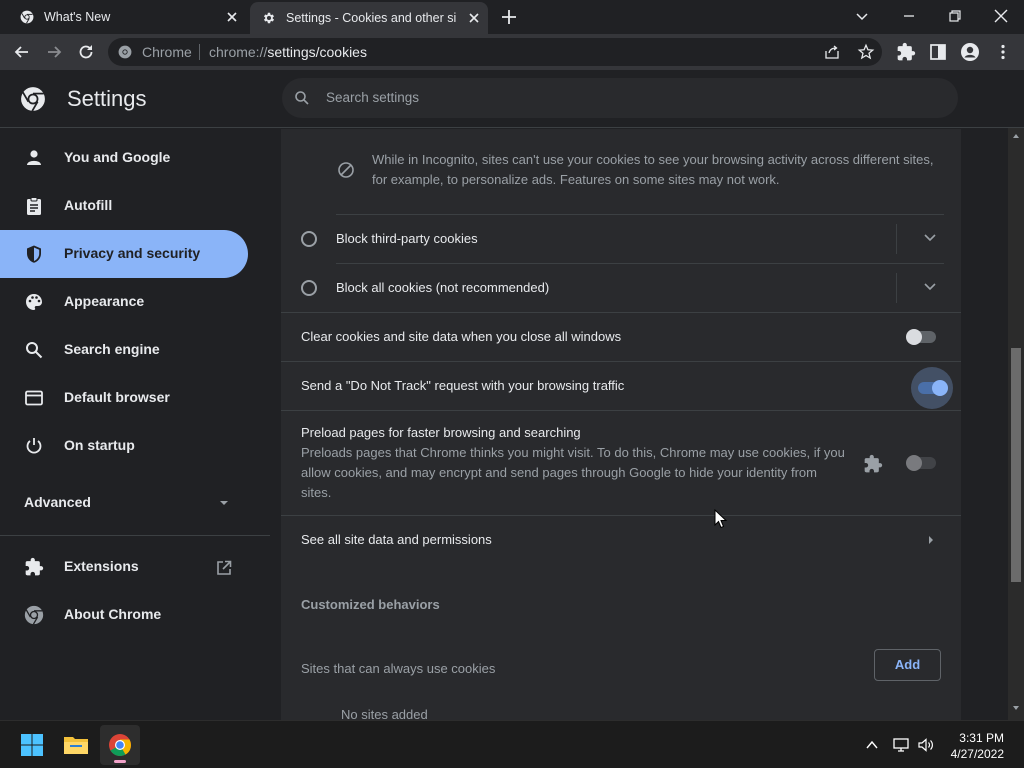  I want to click on sidebar-item-label: Search engine, so click(112, 349).